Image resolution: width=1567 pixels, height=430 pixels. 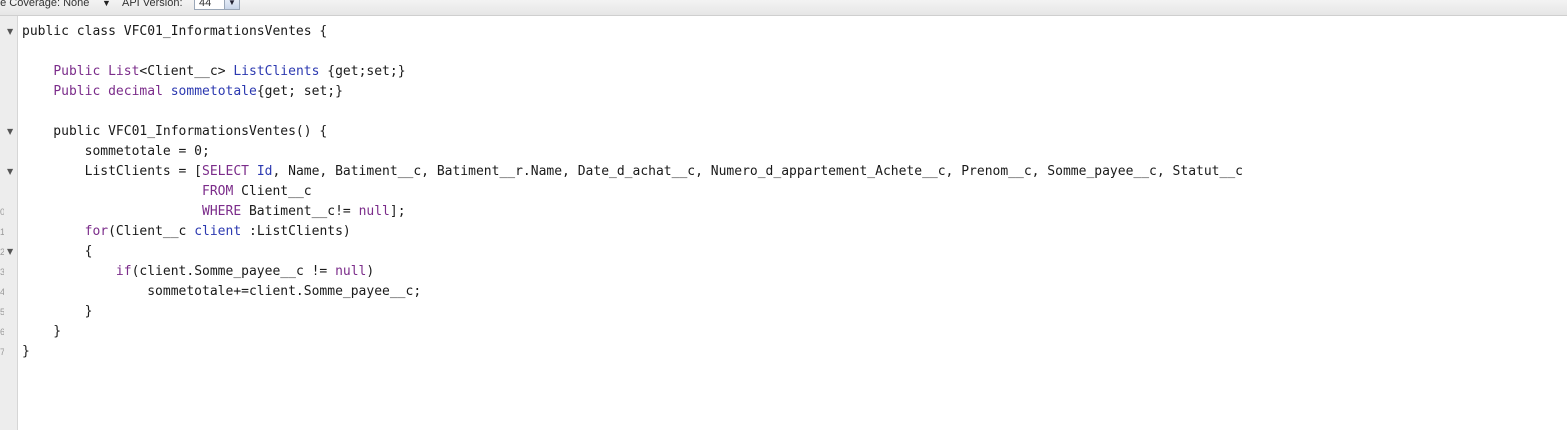 What do you see at coordinates (217, 231) in the screenshot?
I see `code-text: for(Client__c client :ListClients)` at bounding box center [217, 231].